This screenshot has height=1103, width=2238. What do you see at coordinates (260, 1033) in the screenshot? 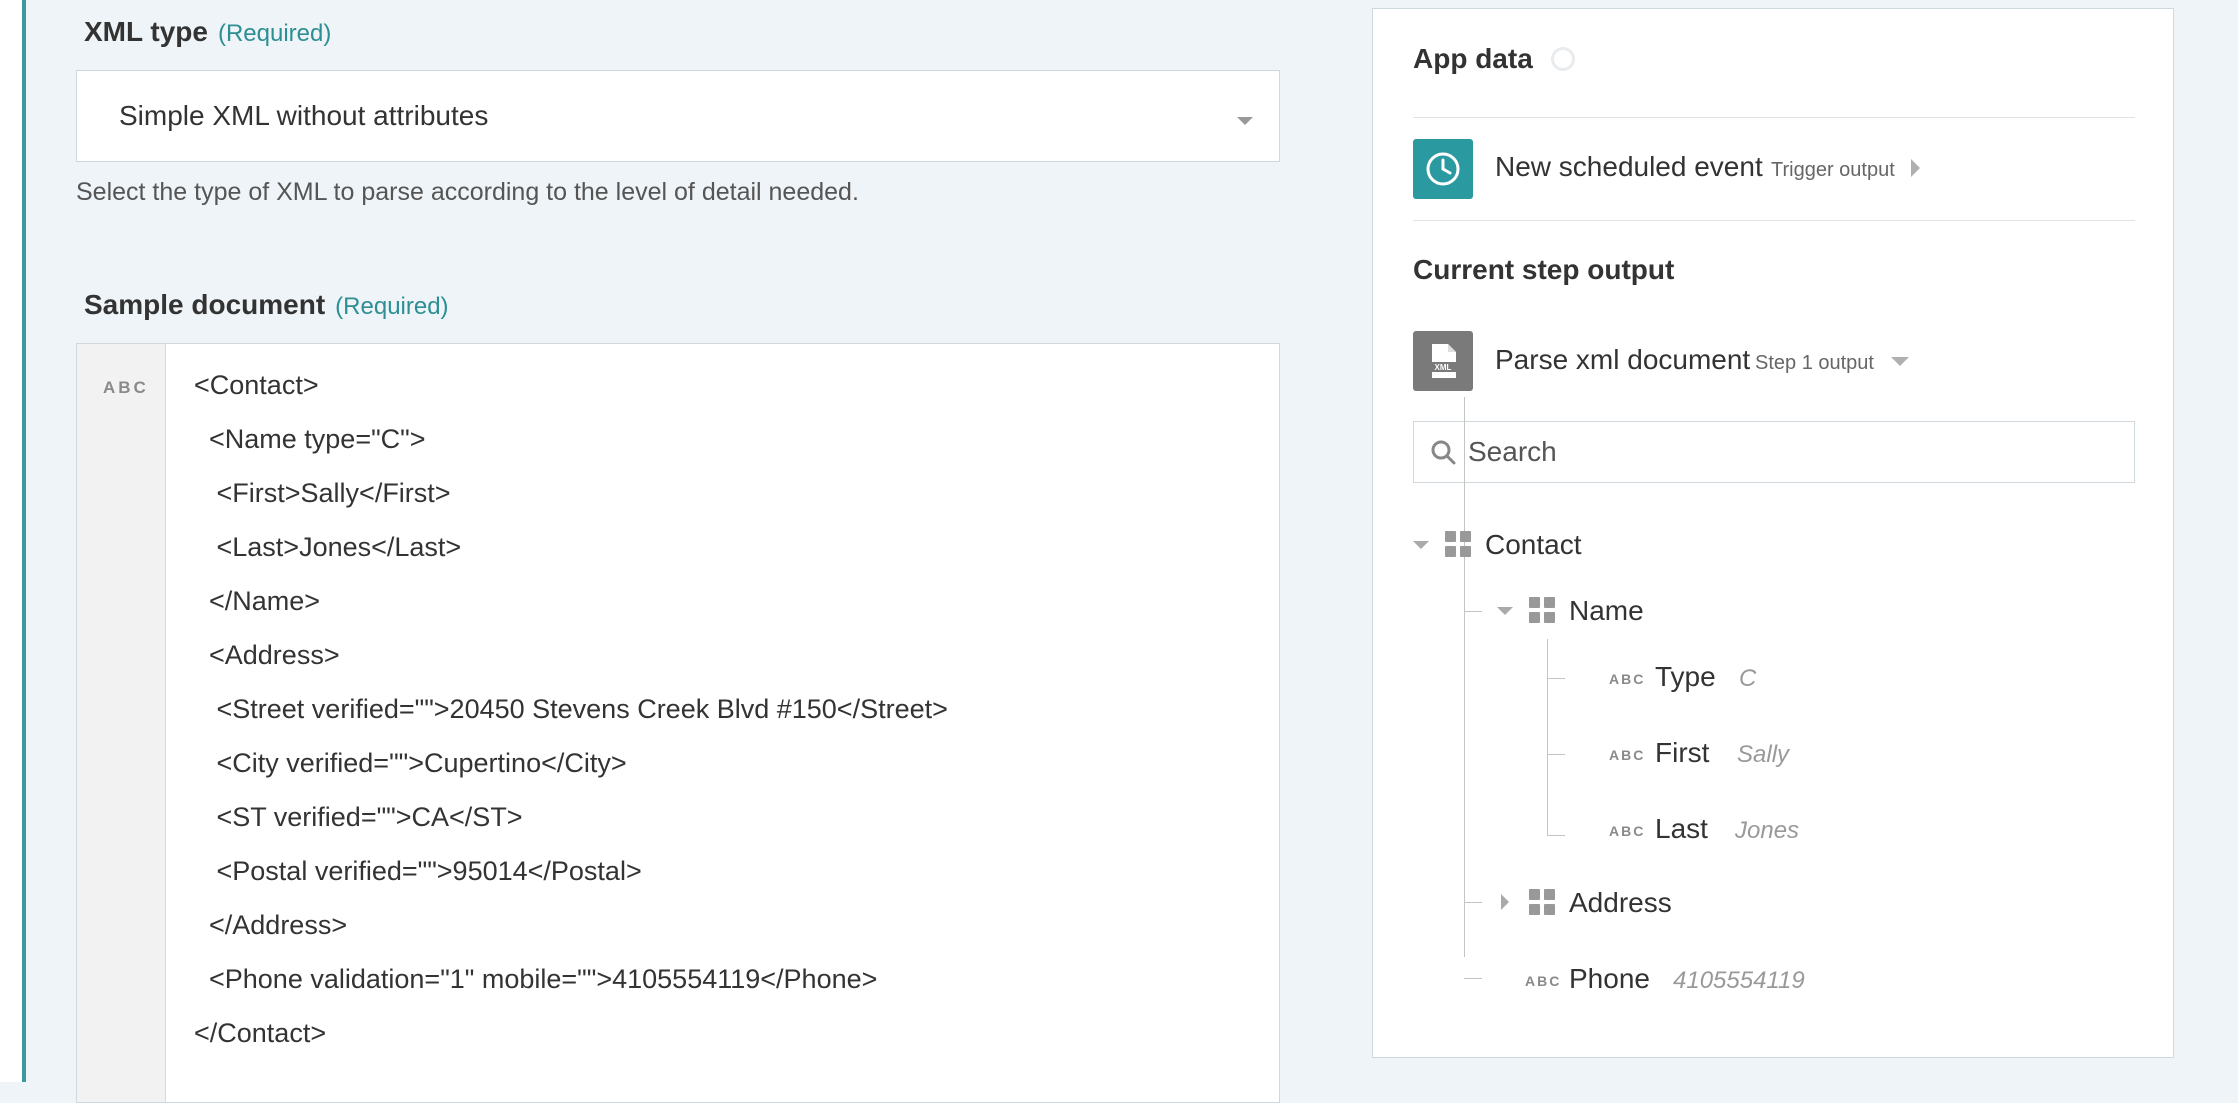
I see `code-line: </Contact>` at bounding box center [260, 1033].